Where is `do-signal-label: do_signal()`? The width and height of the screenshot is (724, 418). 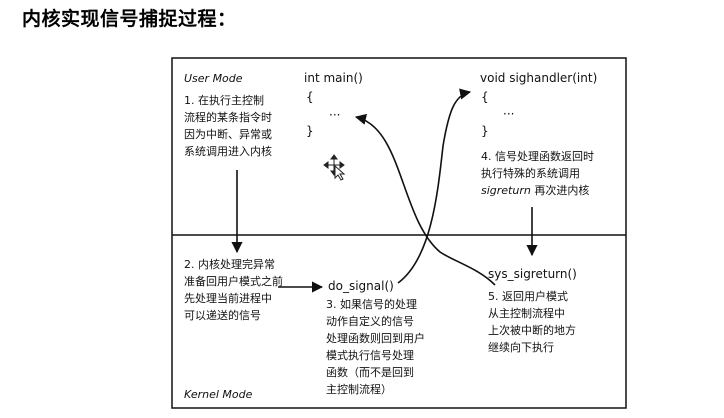
do-signal-label: do_signal() is located at coordinates (361, 286).